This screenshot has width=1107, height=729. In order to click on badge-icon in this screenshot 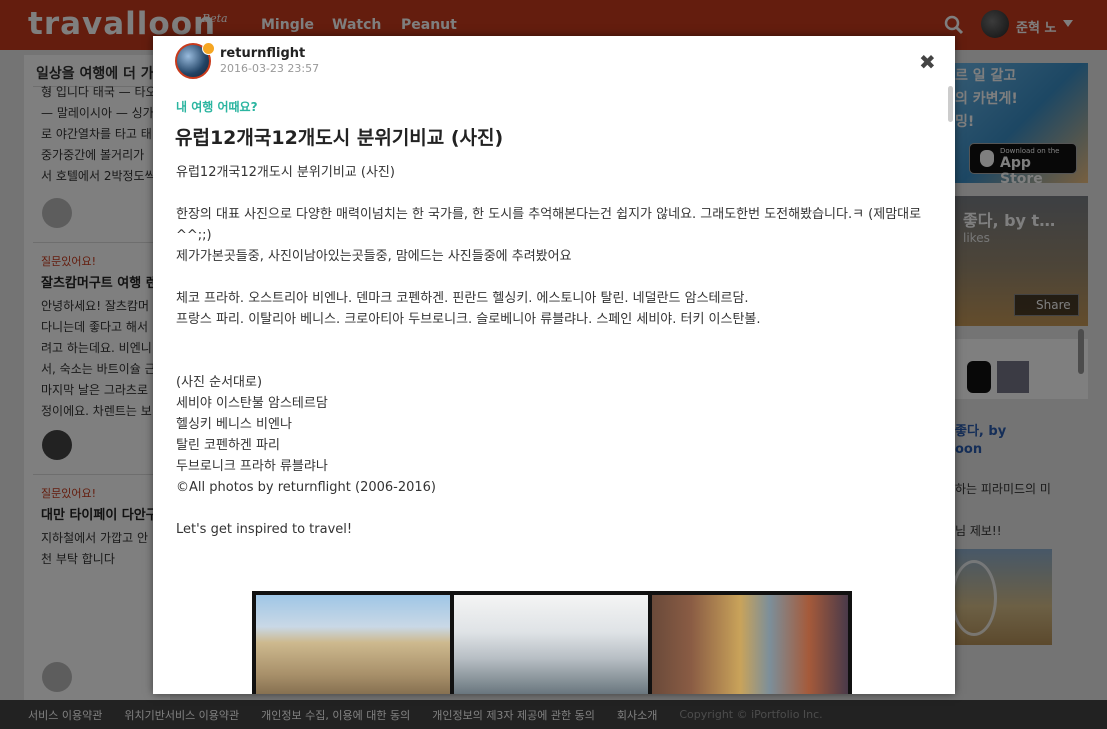, I will do `click(208, 48)`.